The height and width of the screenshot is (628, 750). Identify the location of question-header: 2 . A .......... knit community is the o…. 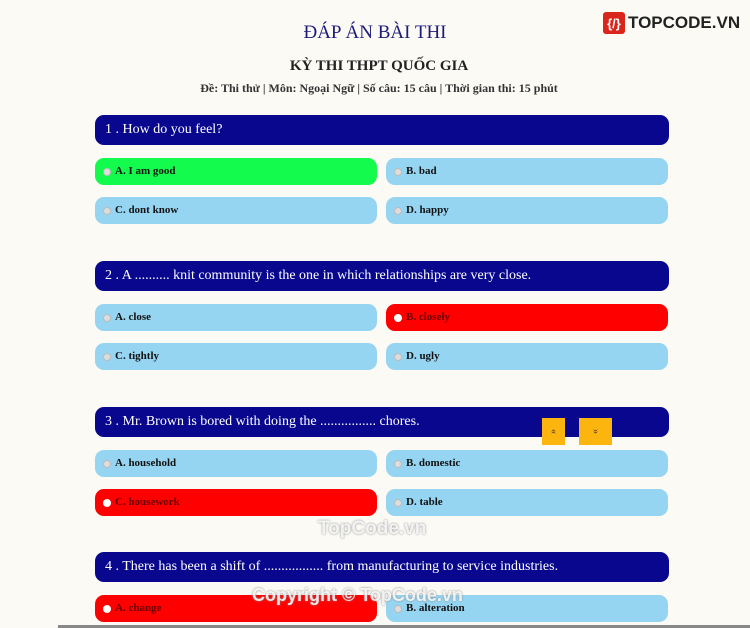
(382, 276).